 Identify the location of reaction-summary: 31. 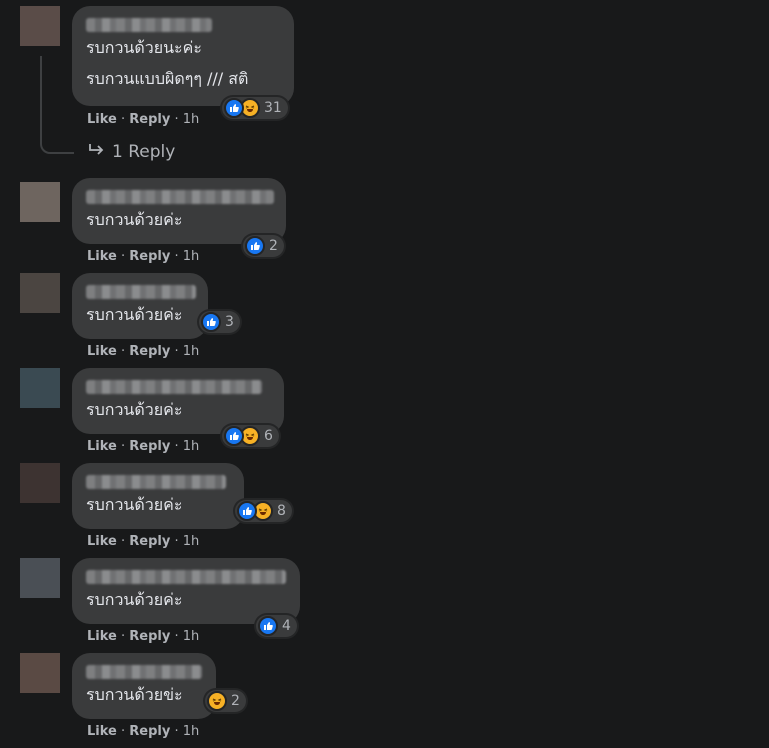
(255, 108).